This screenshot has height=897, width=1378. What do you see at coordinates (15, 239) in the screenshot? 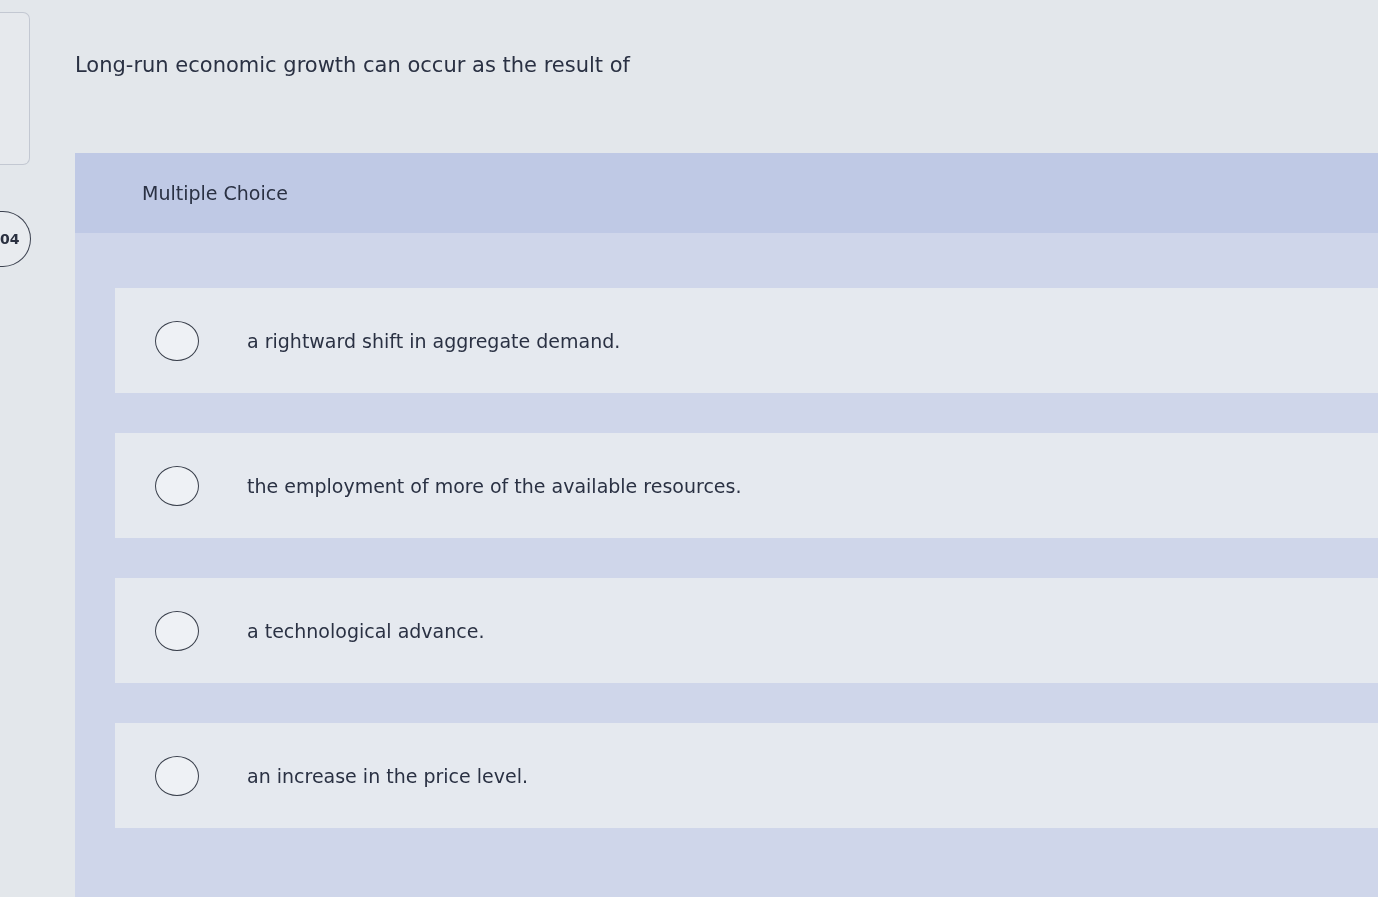
I see `question-number: 04` at bounding box center [15, 239].